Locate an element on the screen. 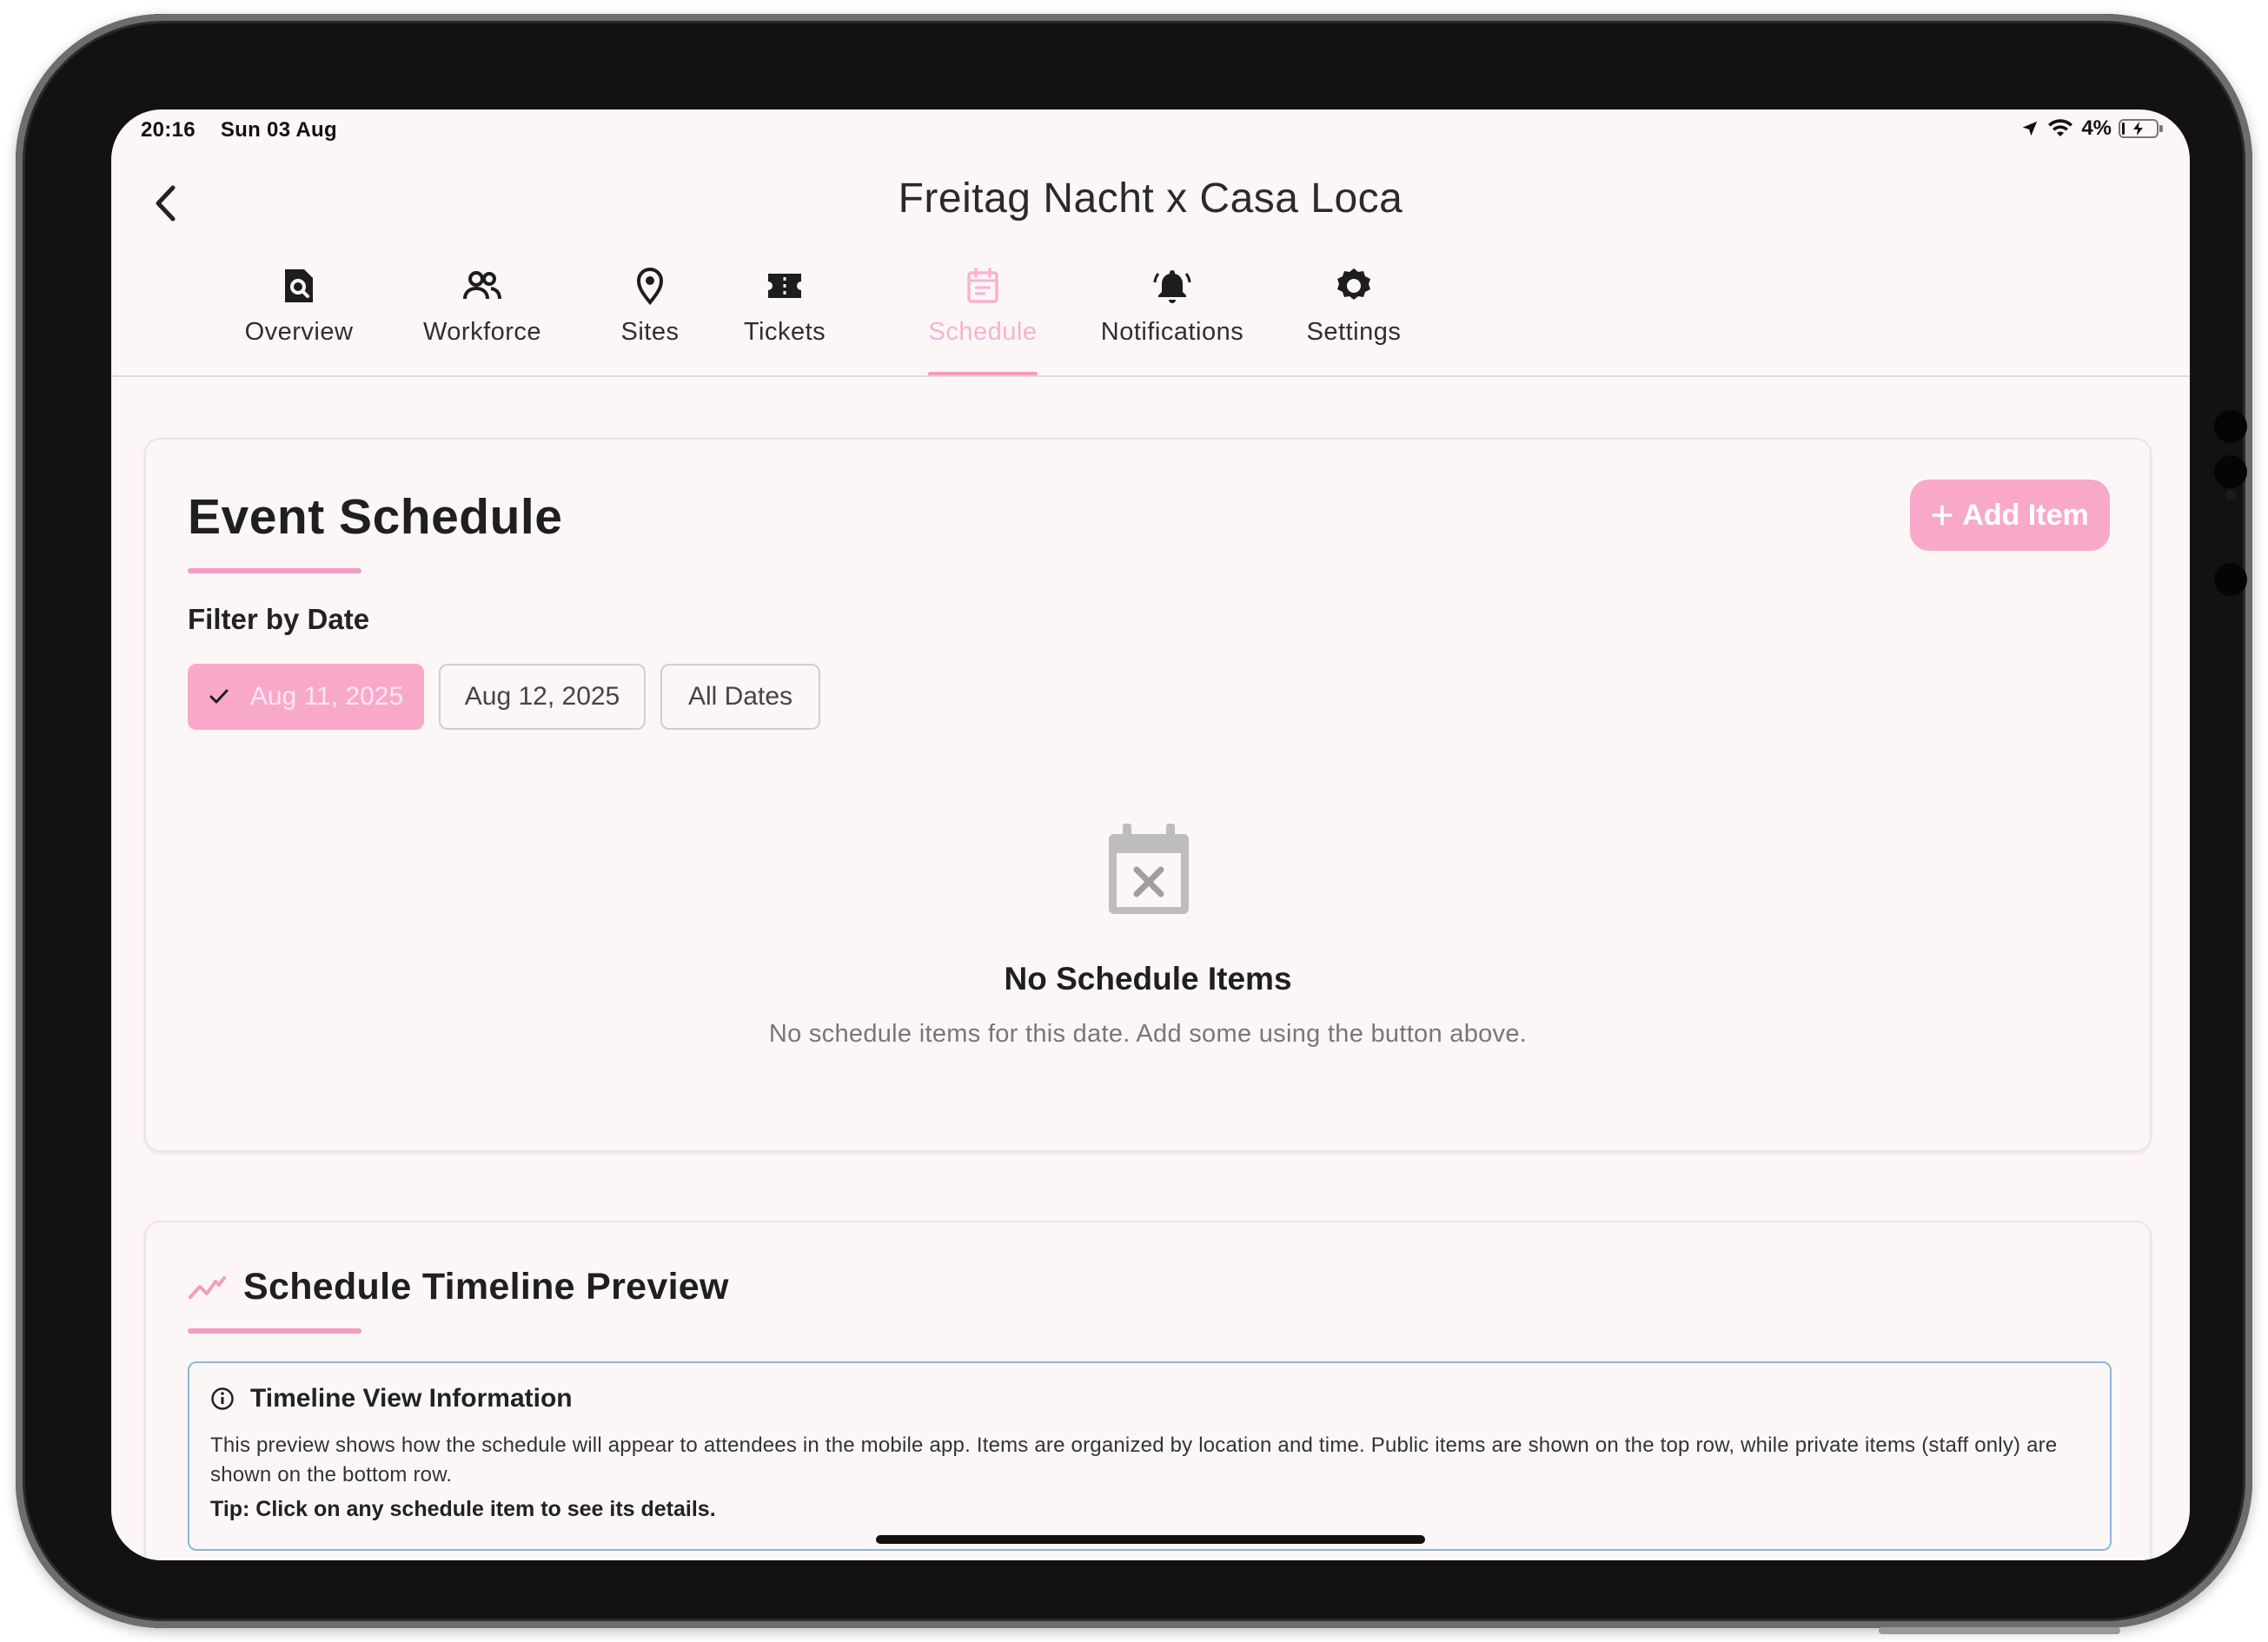 The width and height of the screenshot is (2268, 1642). empty-state-title: No Schedule Items is located at coordinates (1148, 978).